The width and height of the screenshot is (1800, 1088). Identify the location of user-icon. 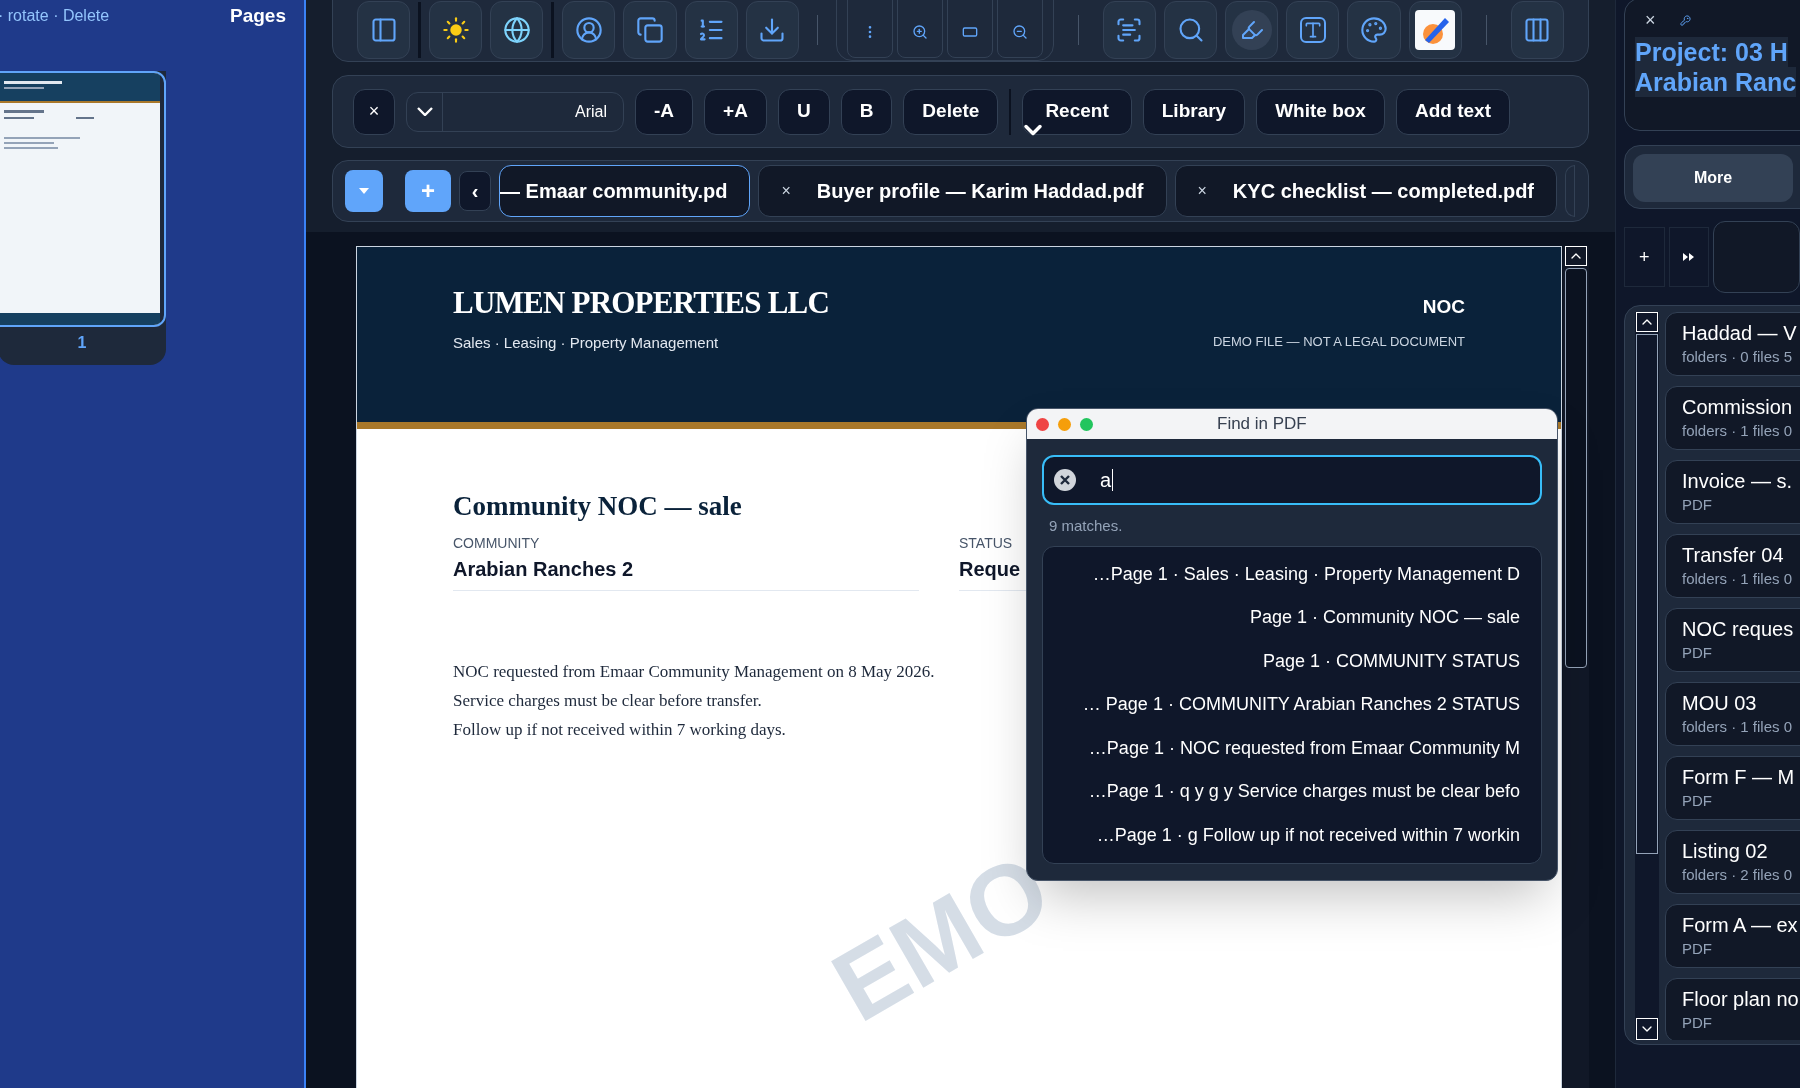
(589, 30).